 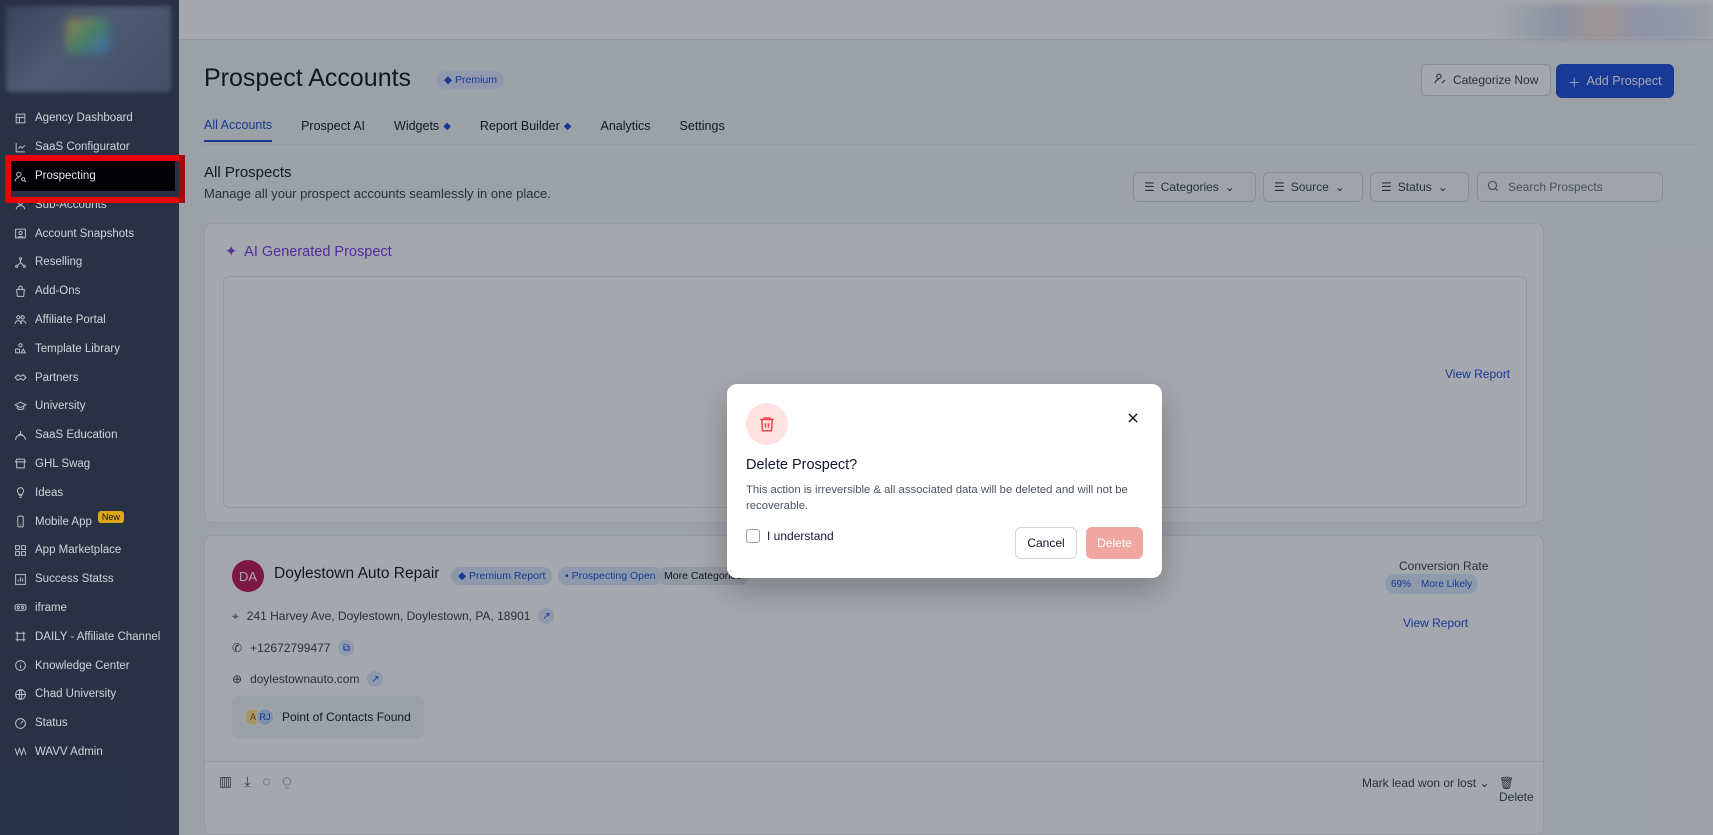 I want to click on sidebar-backdrop, so click(x=89, y=417).